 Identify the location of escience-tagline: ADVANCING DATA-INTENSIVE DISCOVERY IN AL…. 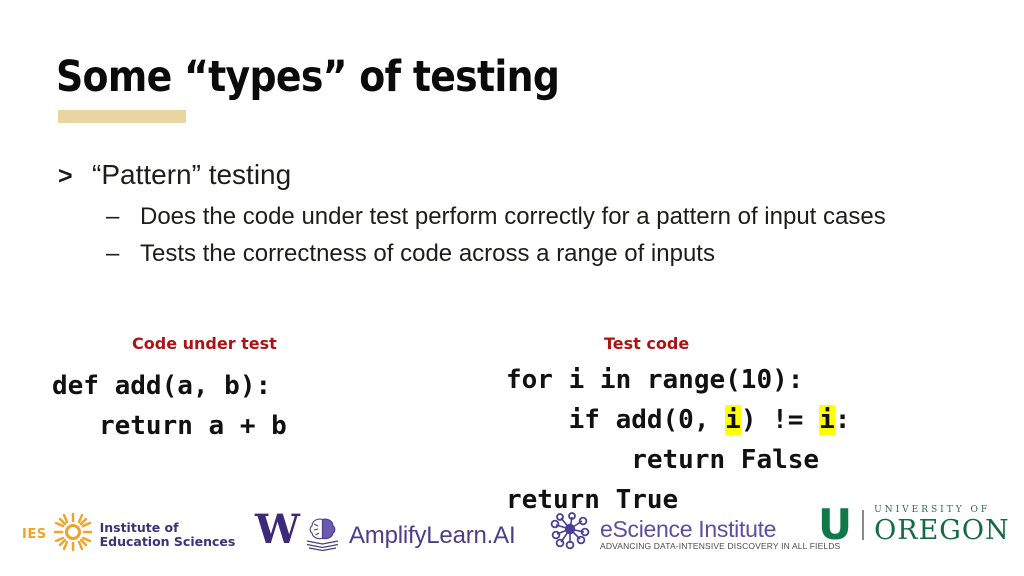
(720, 545).